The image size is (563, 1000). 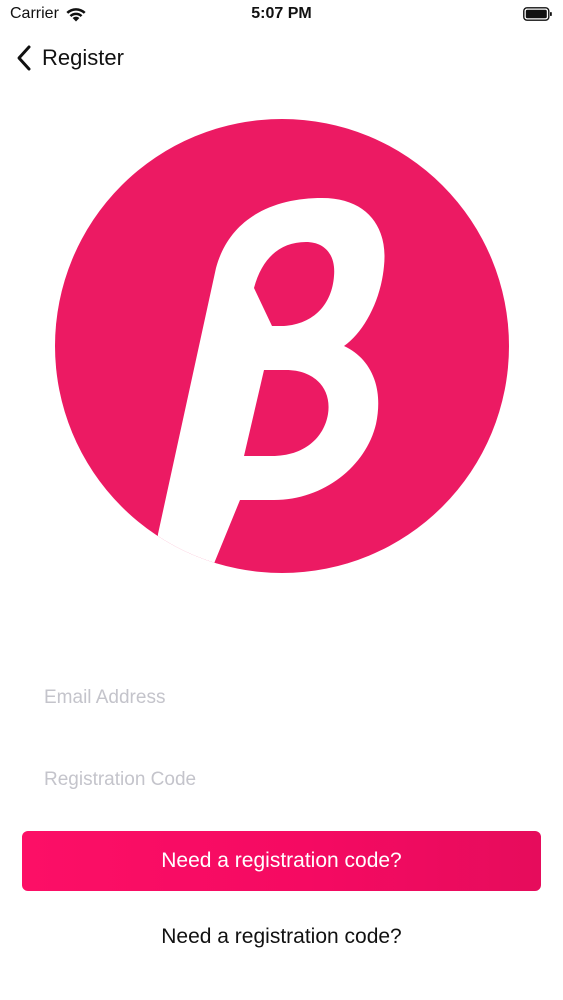 What do you see at coordinates (281, 861) in the screenshot?
I see `need-registration-code-button: Need a registration code?` at bounding box center [281, 861].